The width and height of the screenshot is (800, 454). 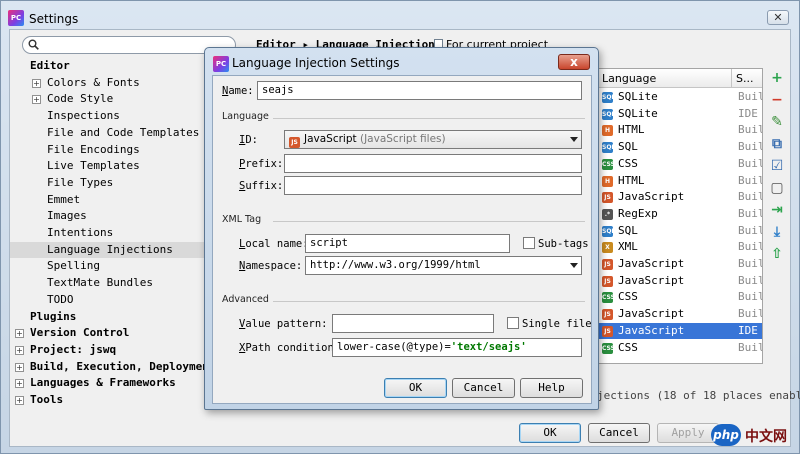 What do you see at coordinates (316, 63) in the screenshot?
I see `dialog-title: Language Injection Settings` at bounding box center [316, 63].